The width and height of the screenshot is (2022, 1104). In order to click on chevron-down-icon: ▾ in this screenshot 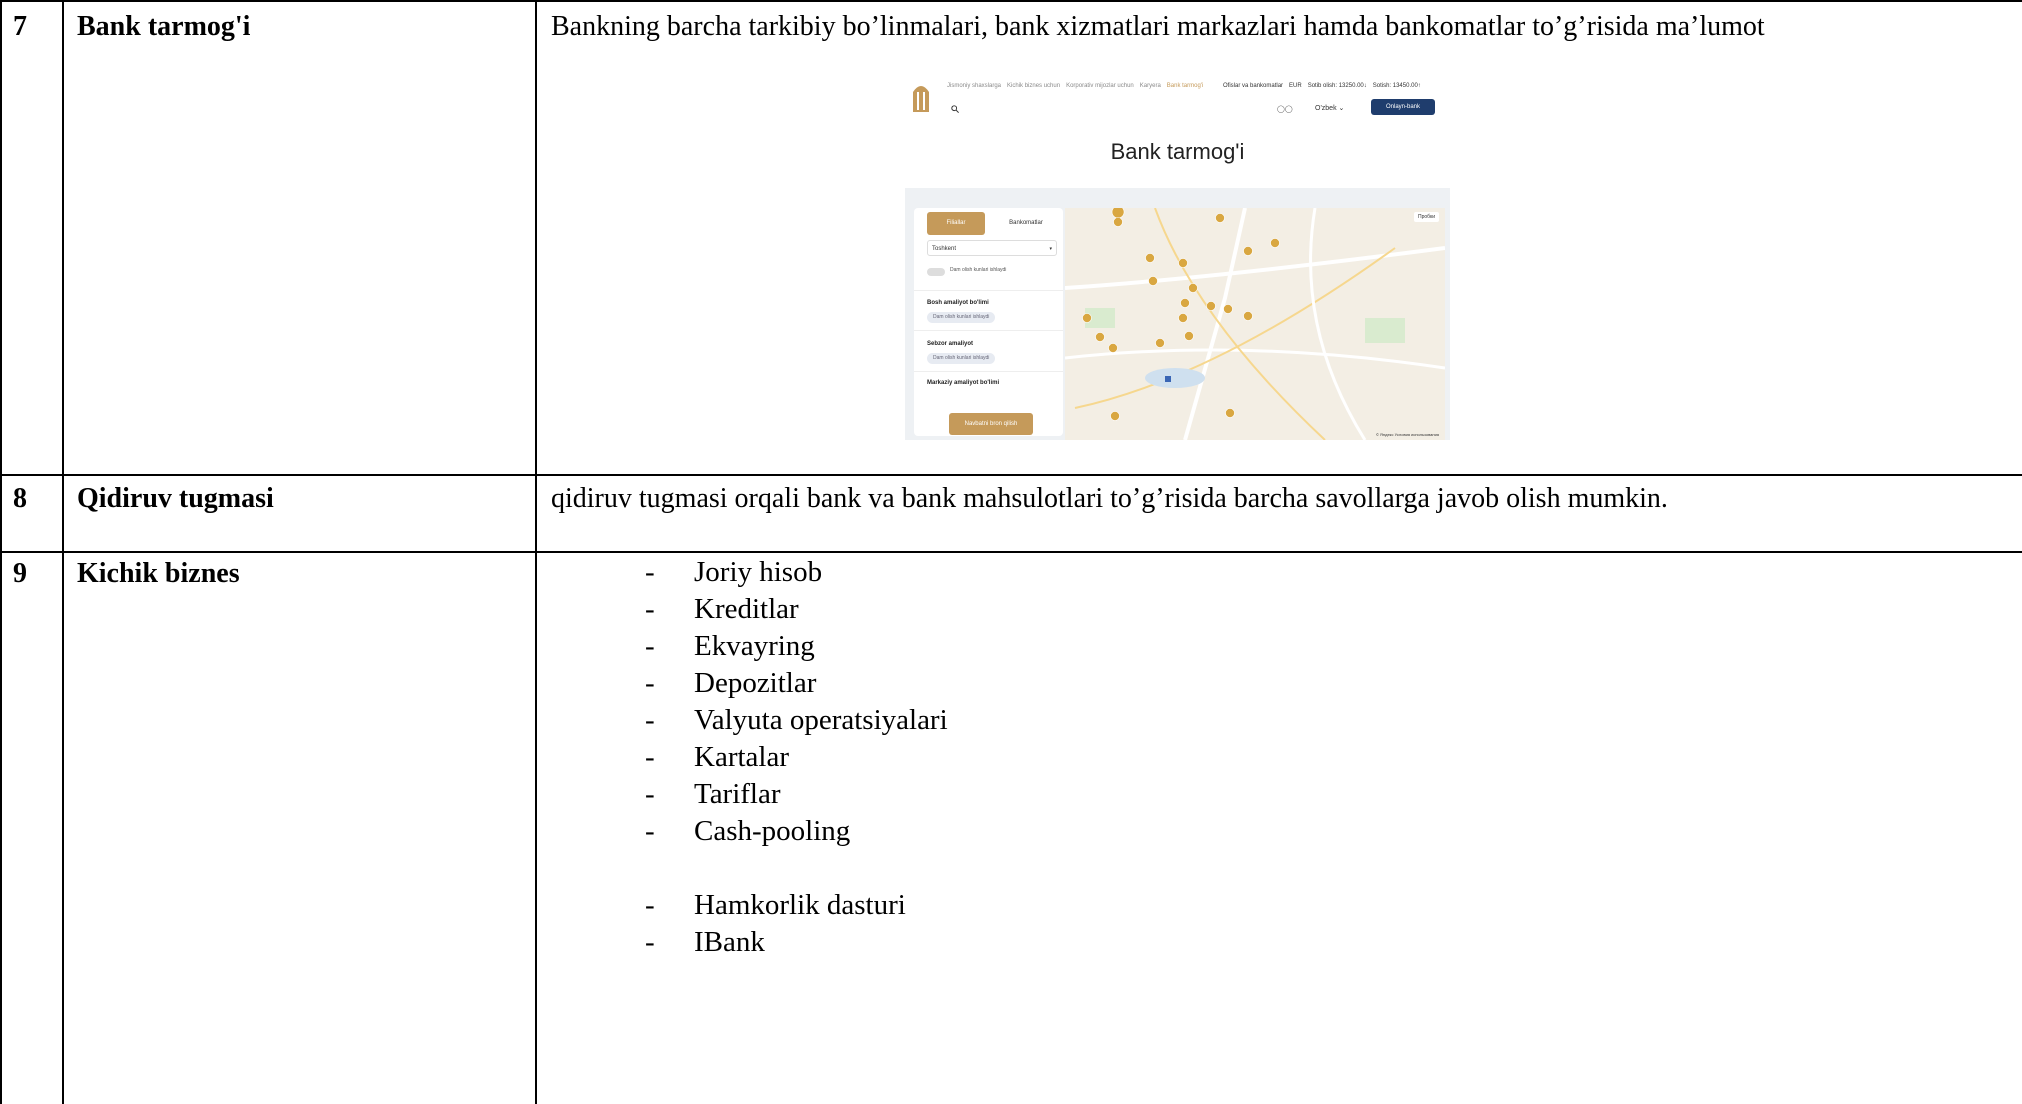, I will do `click(1050, 249)`.